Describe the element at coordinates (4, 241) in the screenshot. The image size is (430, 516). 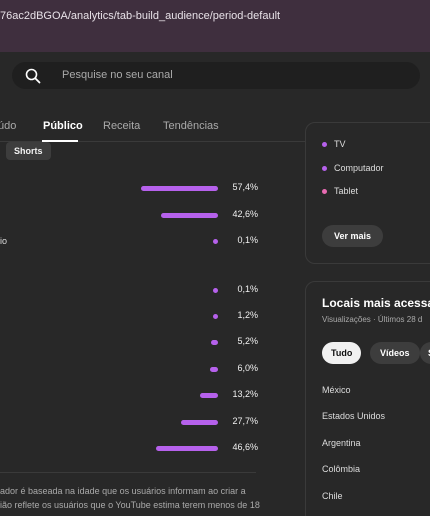
I see `row-label: io` at that location.